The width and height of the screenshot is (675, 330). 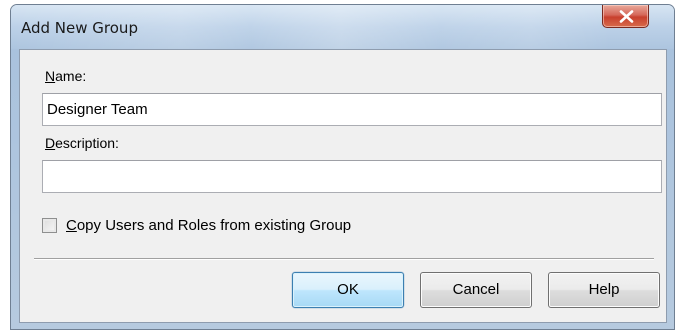 I want to click on description-field, so click(x=352, y=176).